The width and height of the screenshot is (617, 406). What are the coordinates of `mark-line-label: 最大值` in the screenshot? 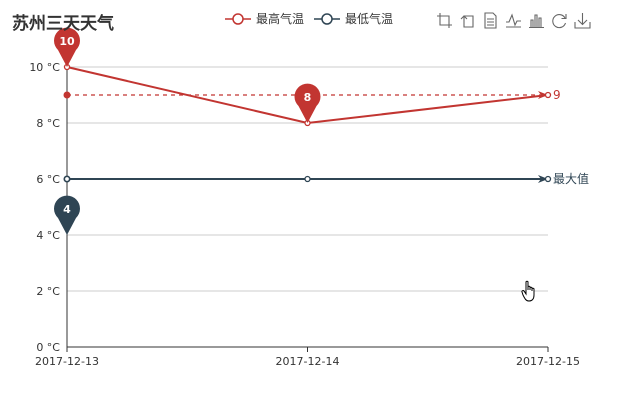 It's located at (571, 178).